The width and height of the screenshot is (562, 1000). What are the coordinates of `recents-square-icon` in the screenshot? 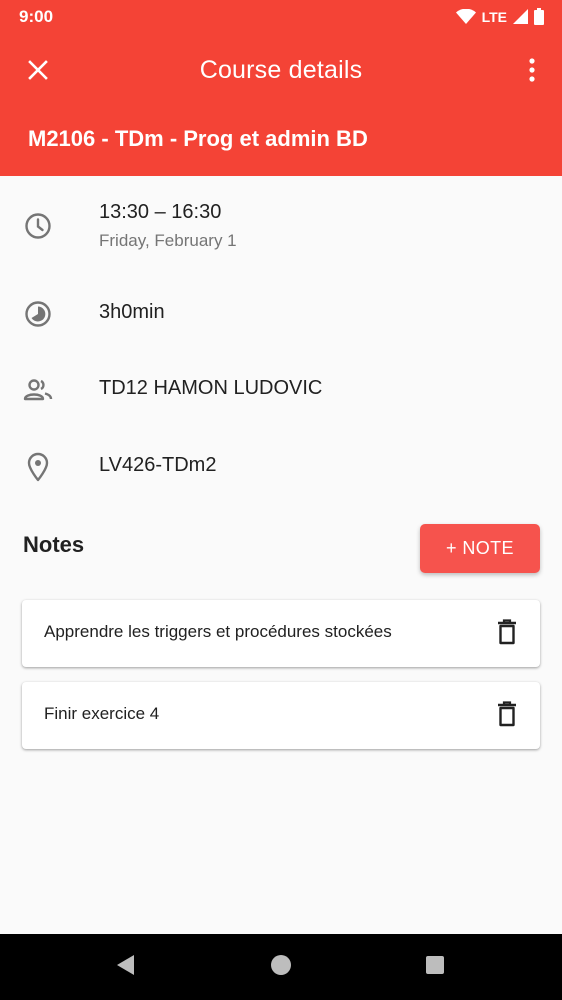 It's located at (435, 967).